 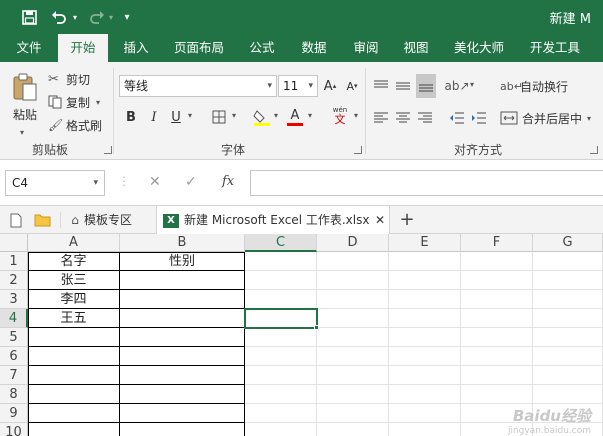 I want to click on add-tab-icon: +, so click(x=407, y=220).